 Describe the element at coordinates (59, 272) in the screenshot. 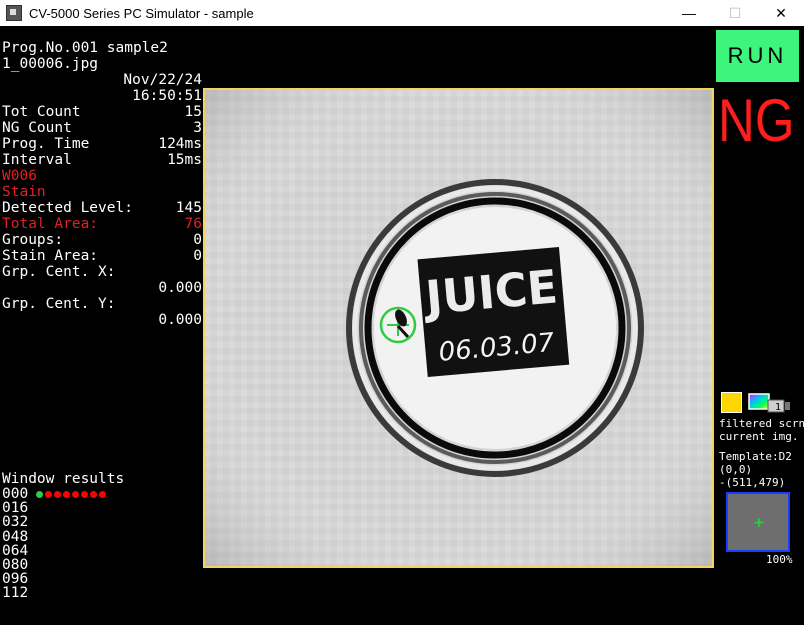

I see `grp-cent-x-label: Grp. Cent. X:` at that location.